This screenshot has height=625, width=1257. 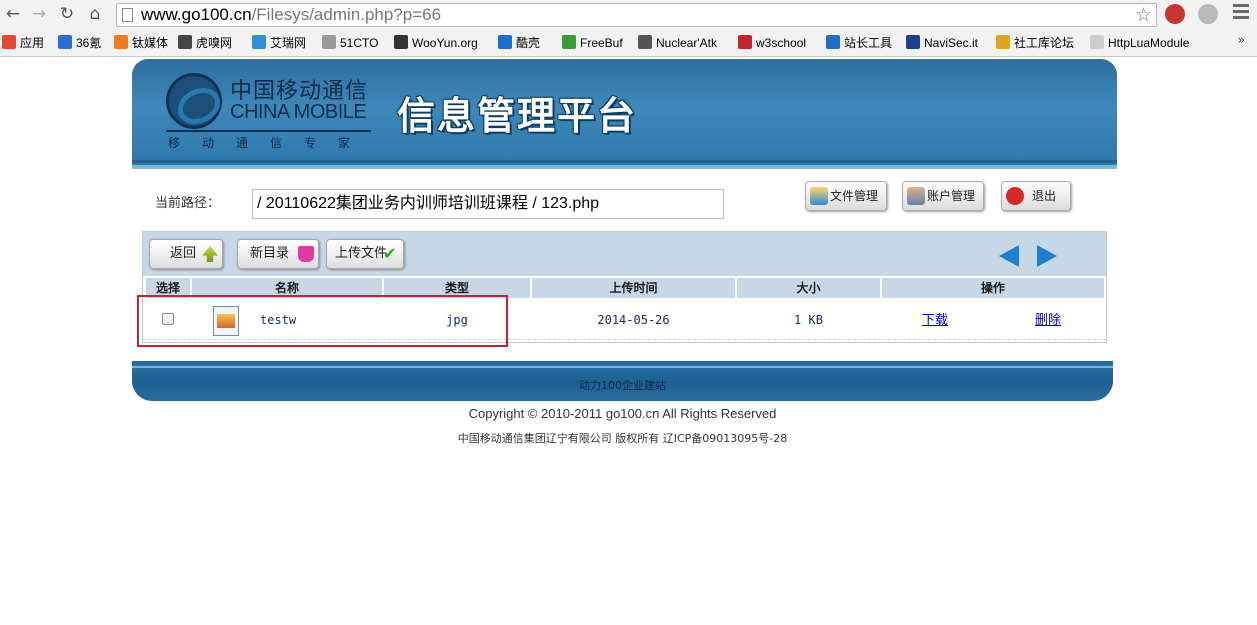 What do you see at coordinates (517, 116) in the screenshot?
I see `platform-title: 信息管理平台` at bounding box center [517, 116].